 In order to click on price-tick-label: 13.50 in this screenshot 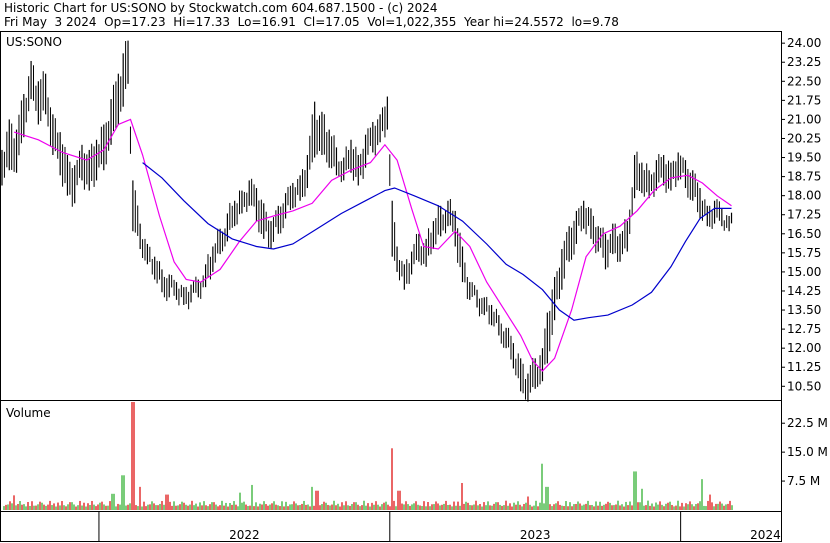, I will do `click(804, 310)`.